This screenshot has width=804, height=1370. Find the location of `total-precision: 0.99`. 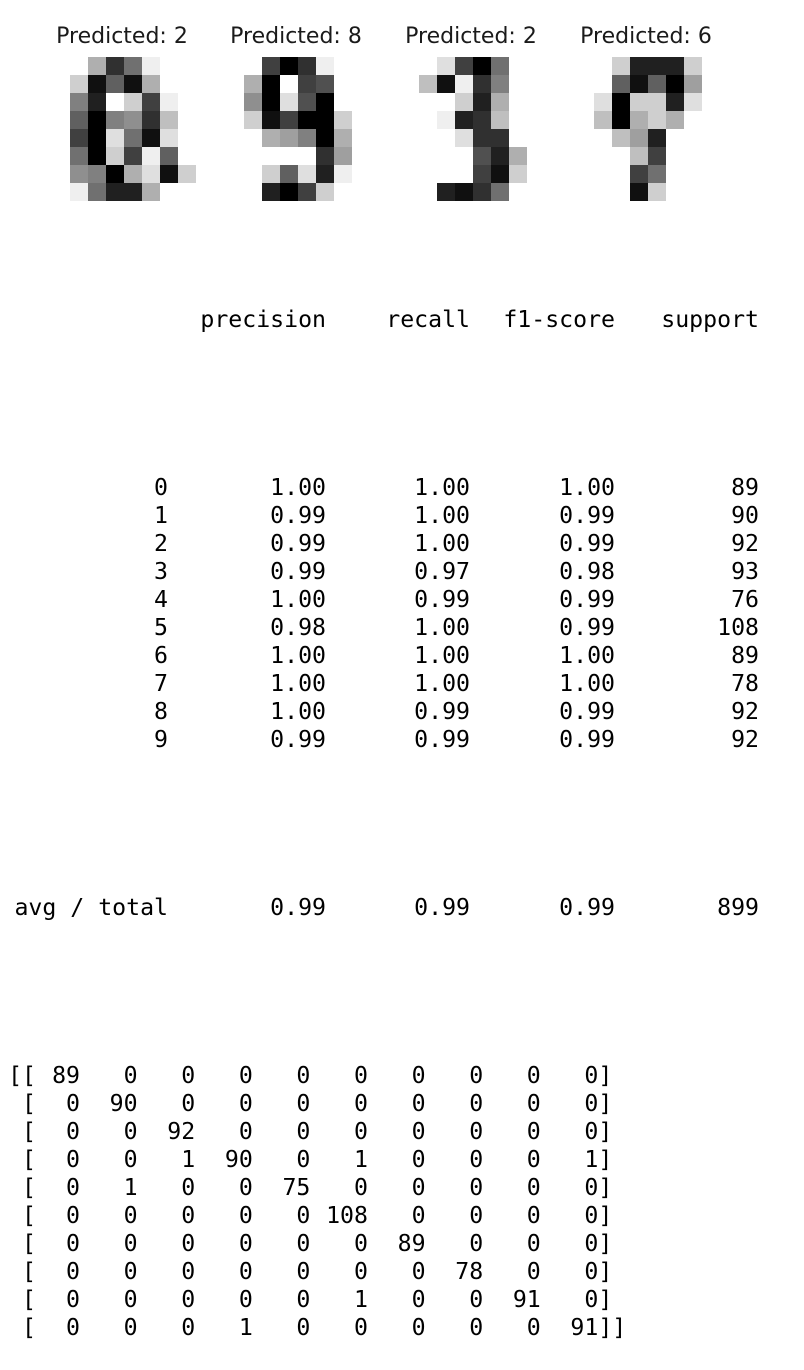

total-precision: 0.99 is located at coordinates (298, 907).